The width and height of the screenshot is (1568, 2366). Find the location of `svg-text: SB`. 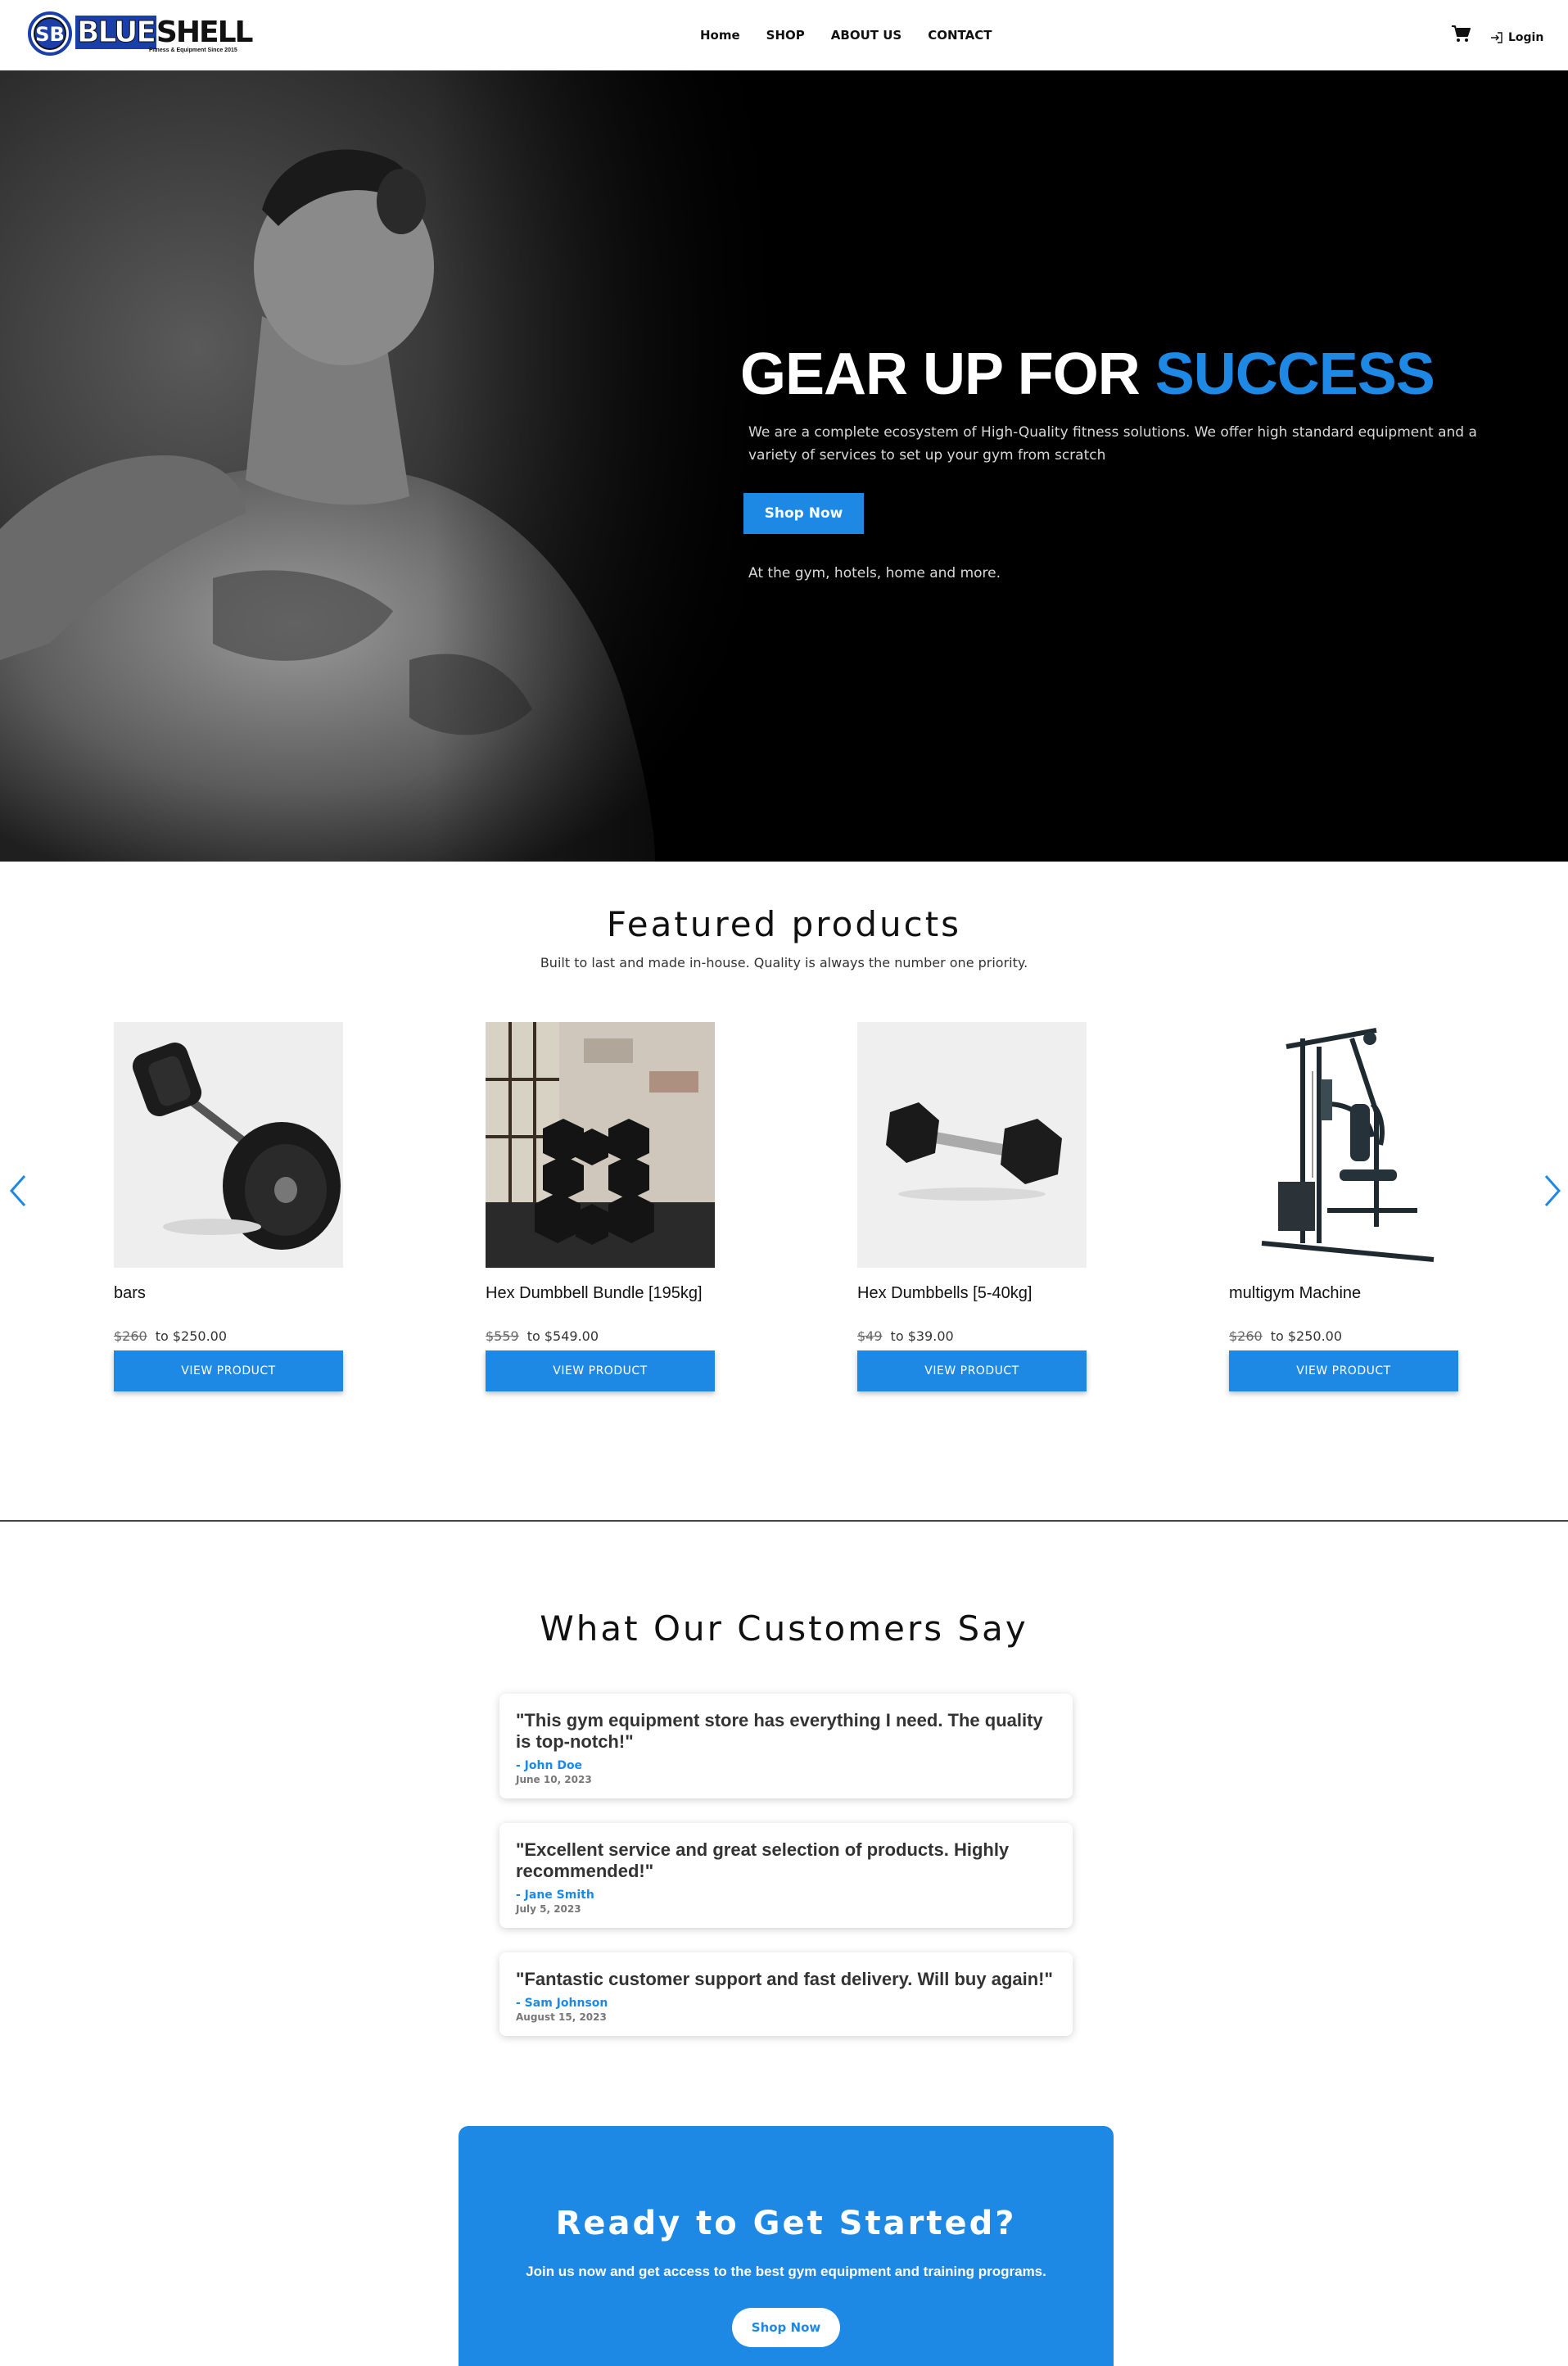

svg-text: SB is located at coordinates (50, 35).